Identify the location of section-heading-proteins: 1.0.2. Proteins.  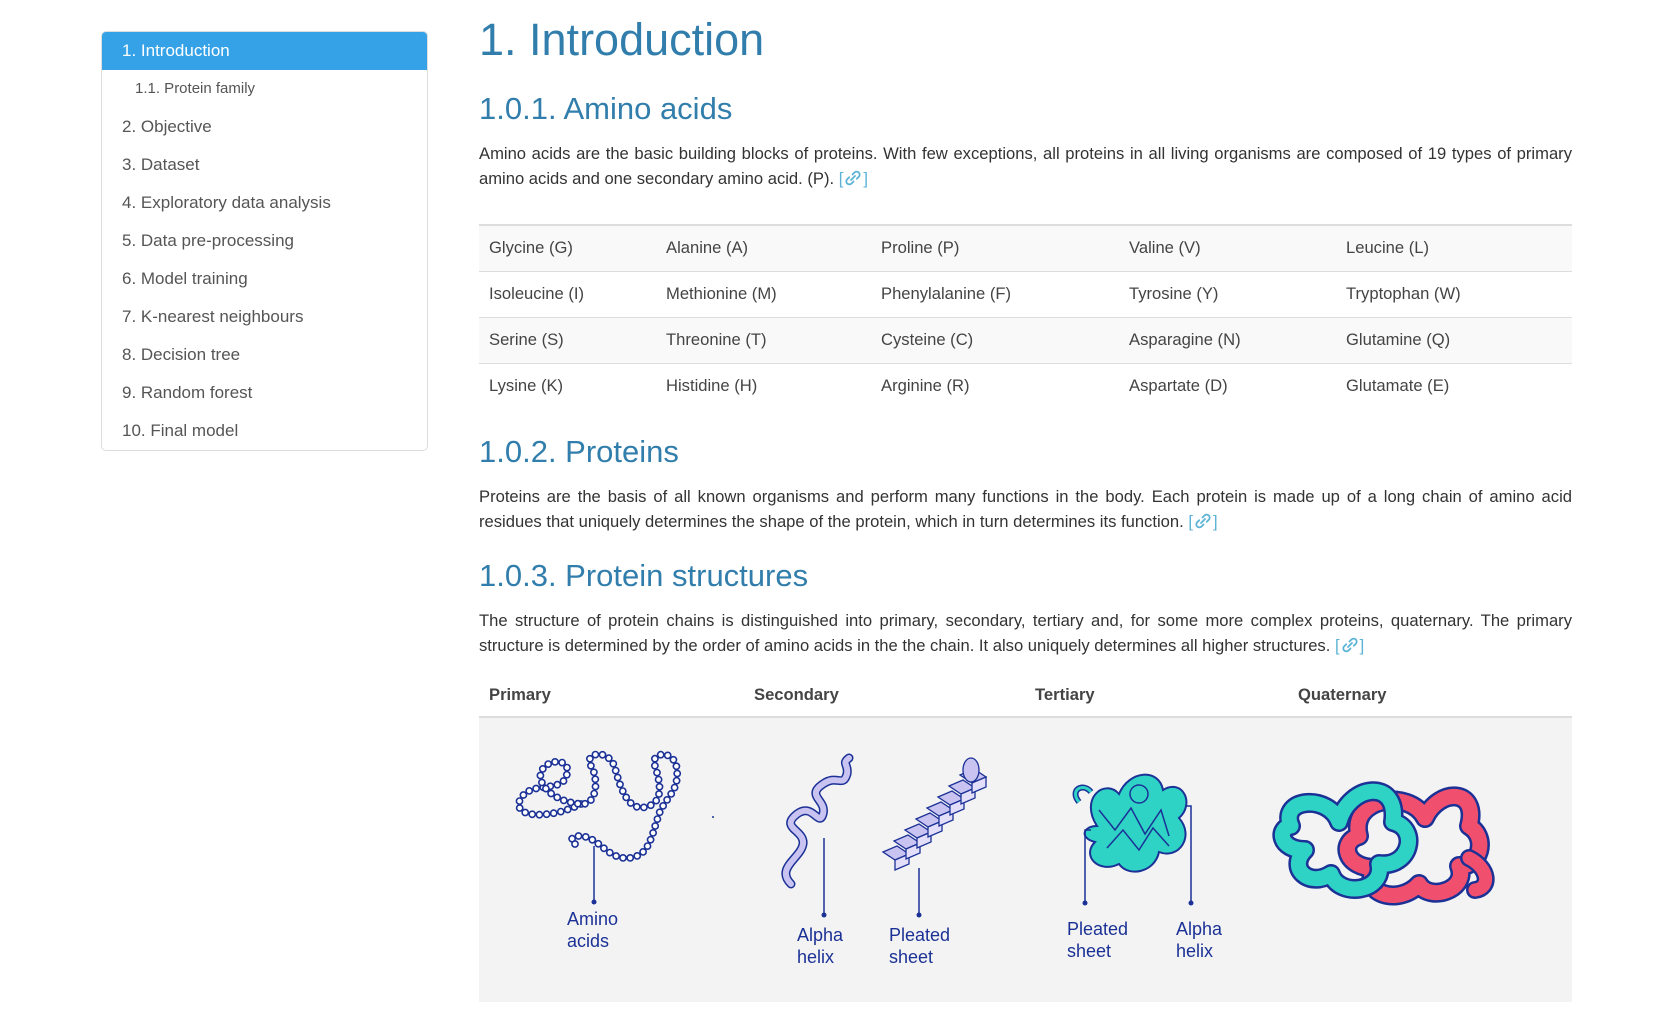
(579, 451).